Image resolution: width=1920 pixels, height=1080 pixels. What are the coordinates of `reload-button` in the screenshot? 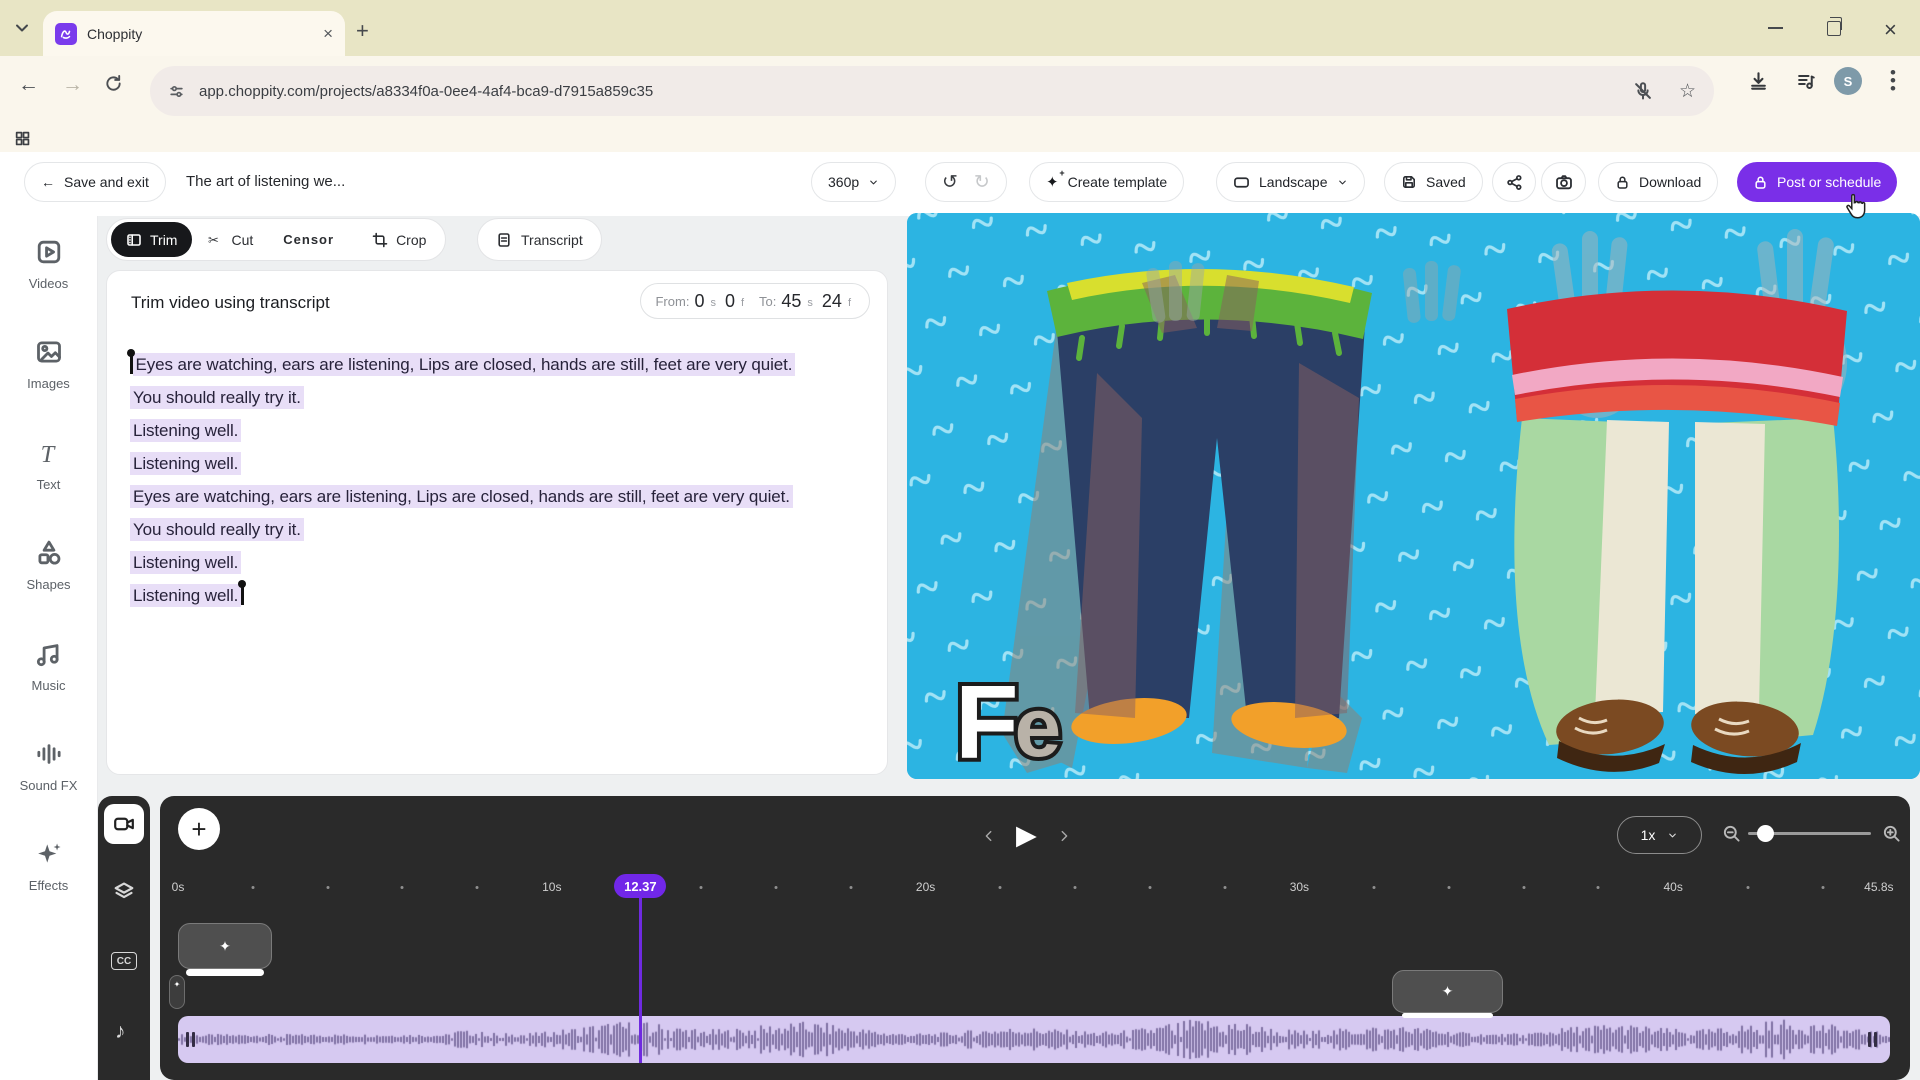 It's located at (113, 83).